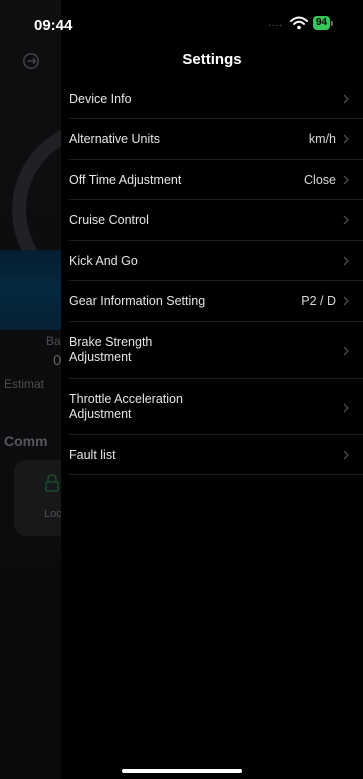 This screenshot has width=363, height=779. What do you see at coordinates (216, 220) in the screenshot?
I see `settings-item-cruise-control: Cruise Control` at bounding box center [216, 220].